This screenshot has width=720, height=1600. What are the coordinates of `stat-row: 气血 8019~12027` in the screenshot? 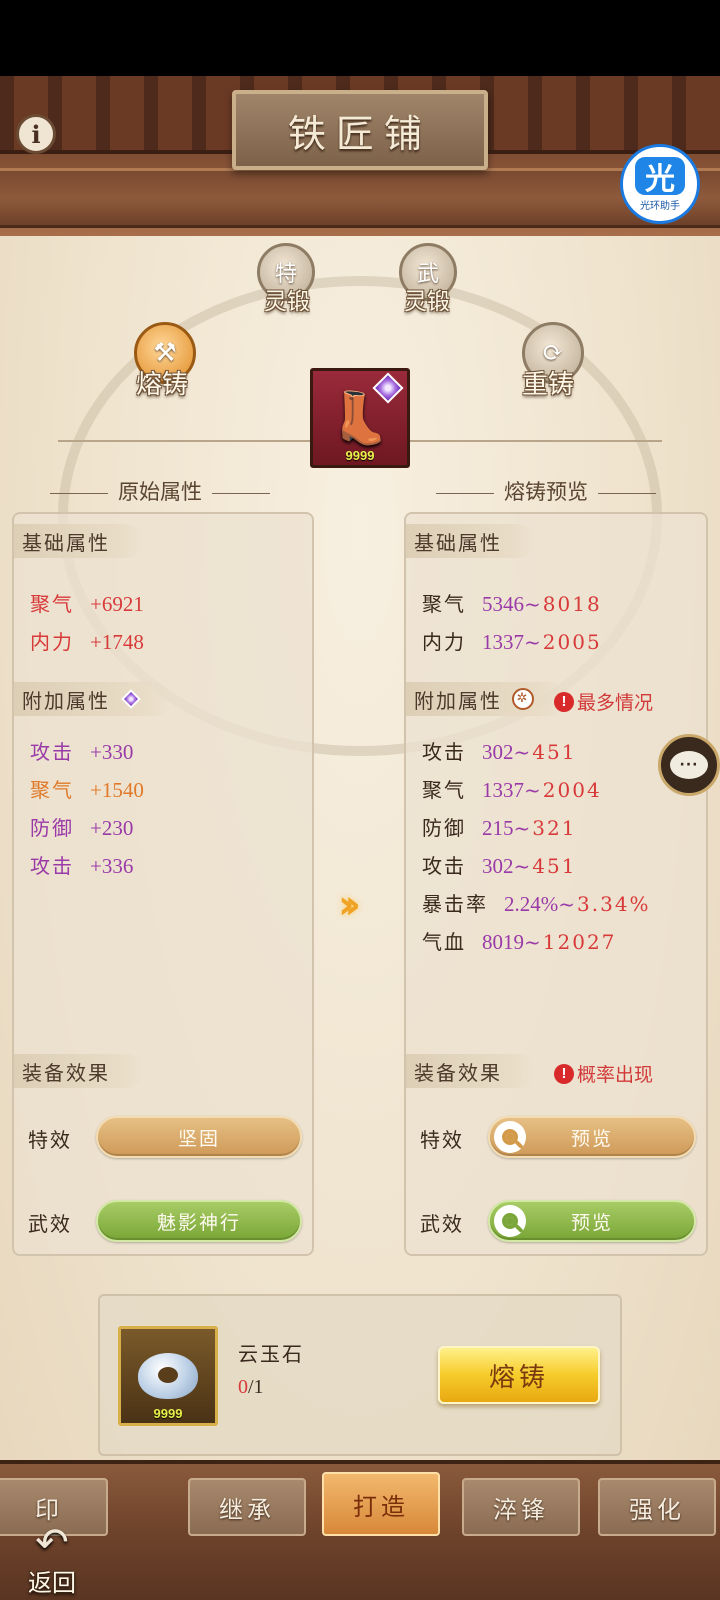 It's located at (519, 942).